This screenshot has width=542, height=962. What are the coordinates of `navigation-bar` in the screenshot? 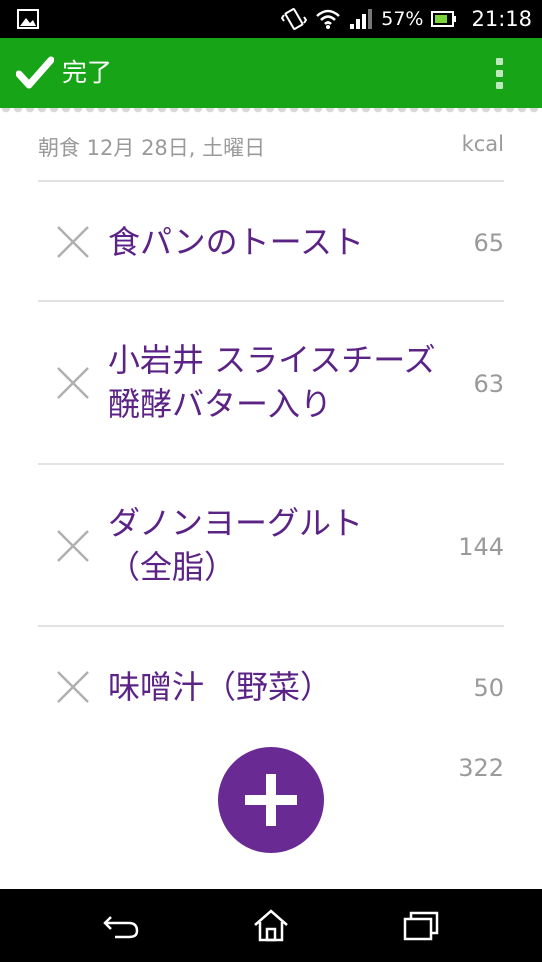 It's located at (271, 925).